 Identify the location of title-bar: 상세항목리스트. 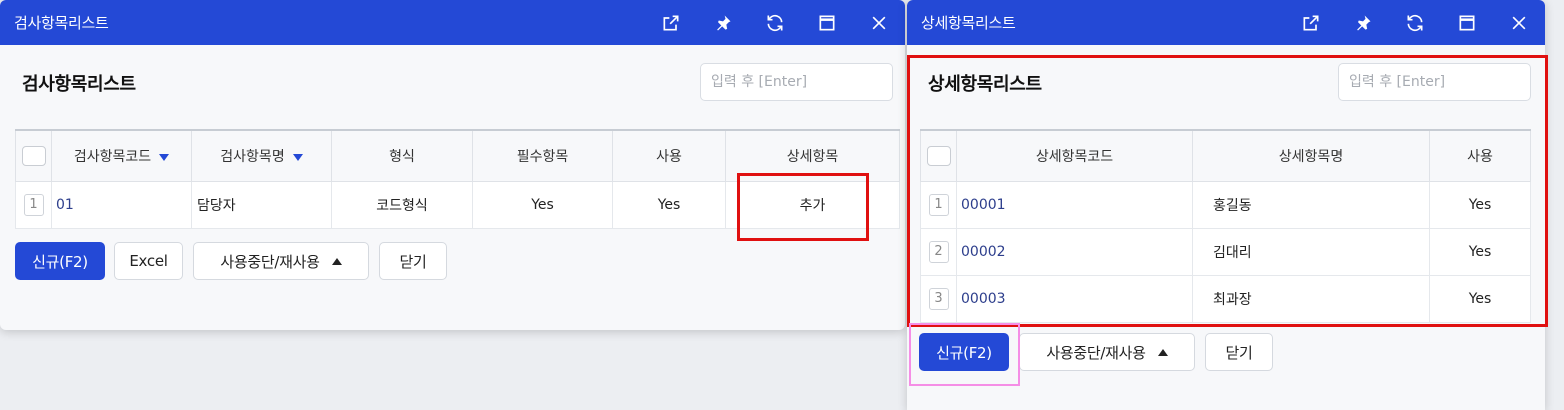
(1226, 22).